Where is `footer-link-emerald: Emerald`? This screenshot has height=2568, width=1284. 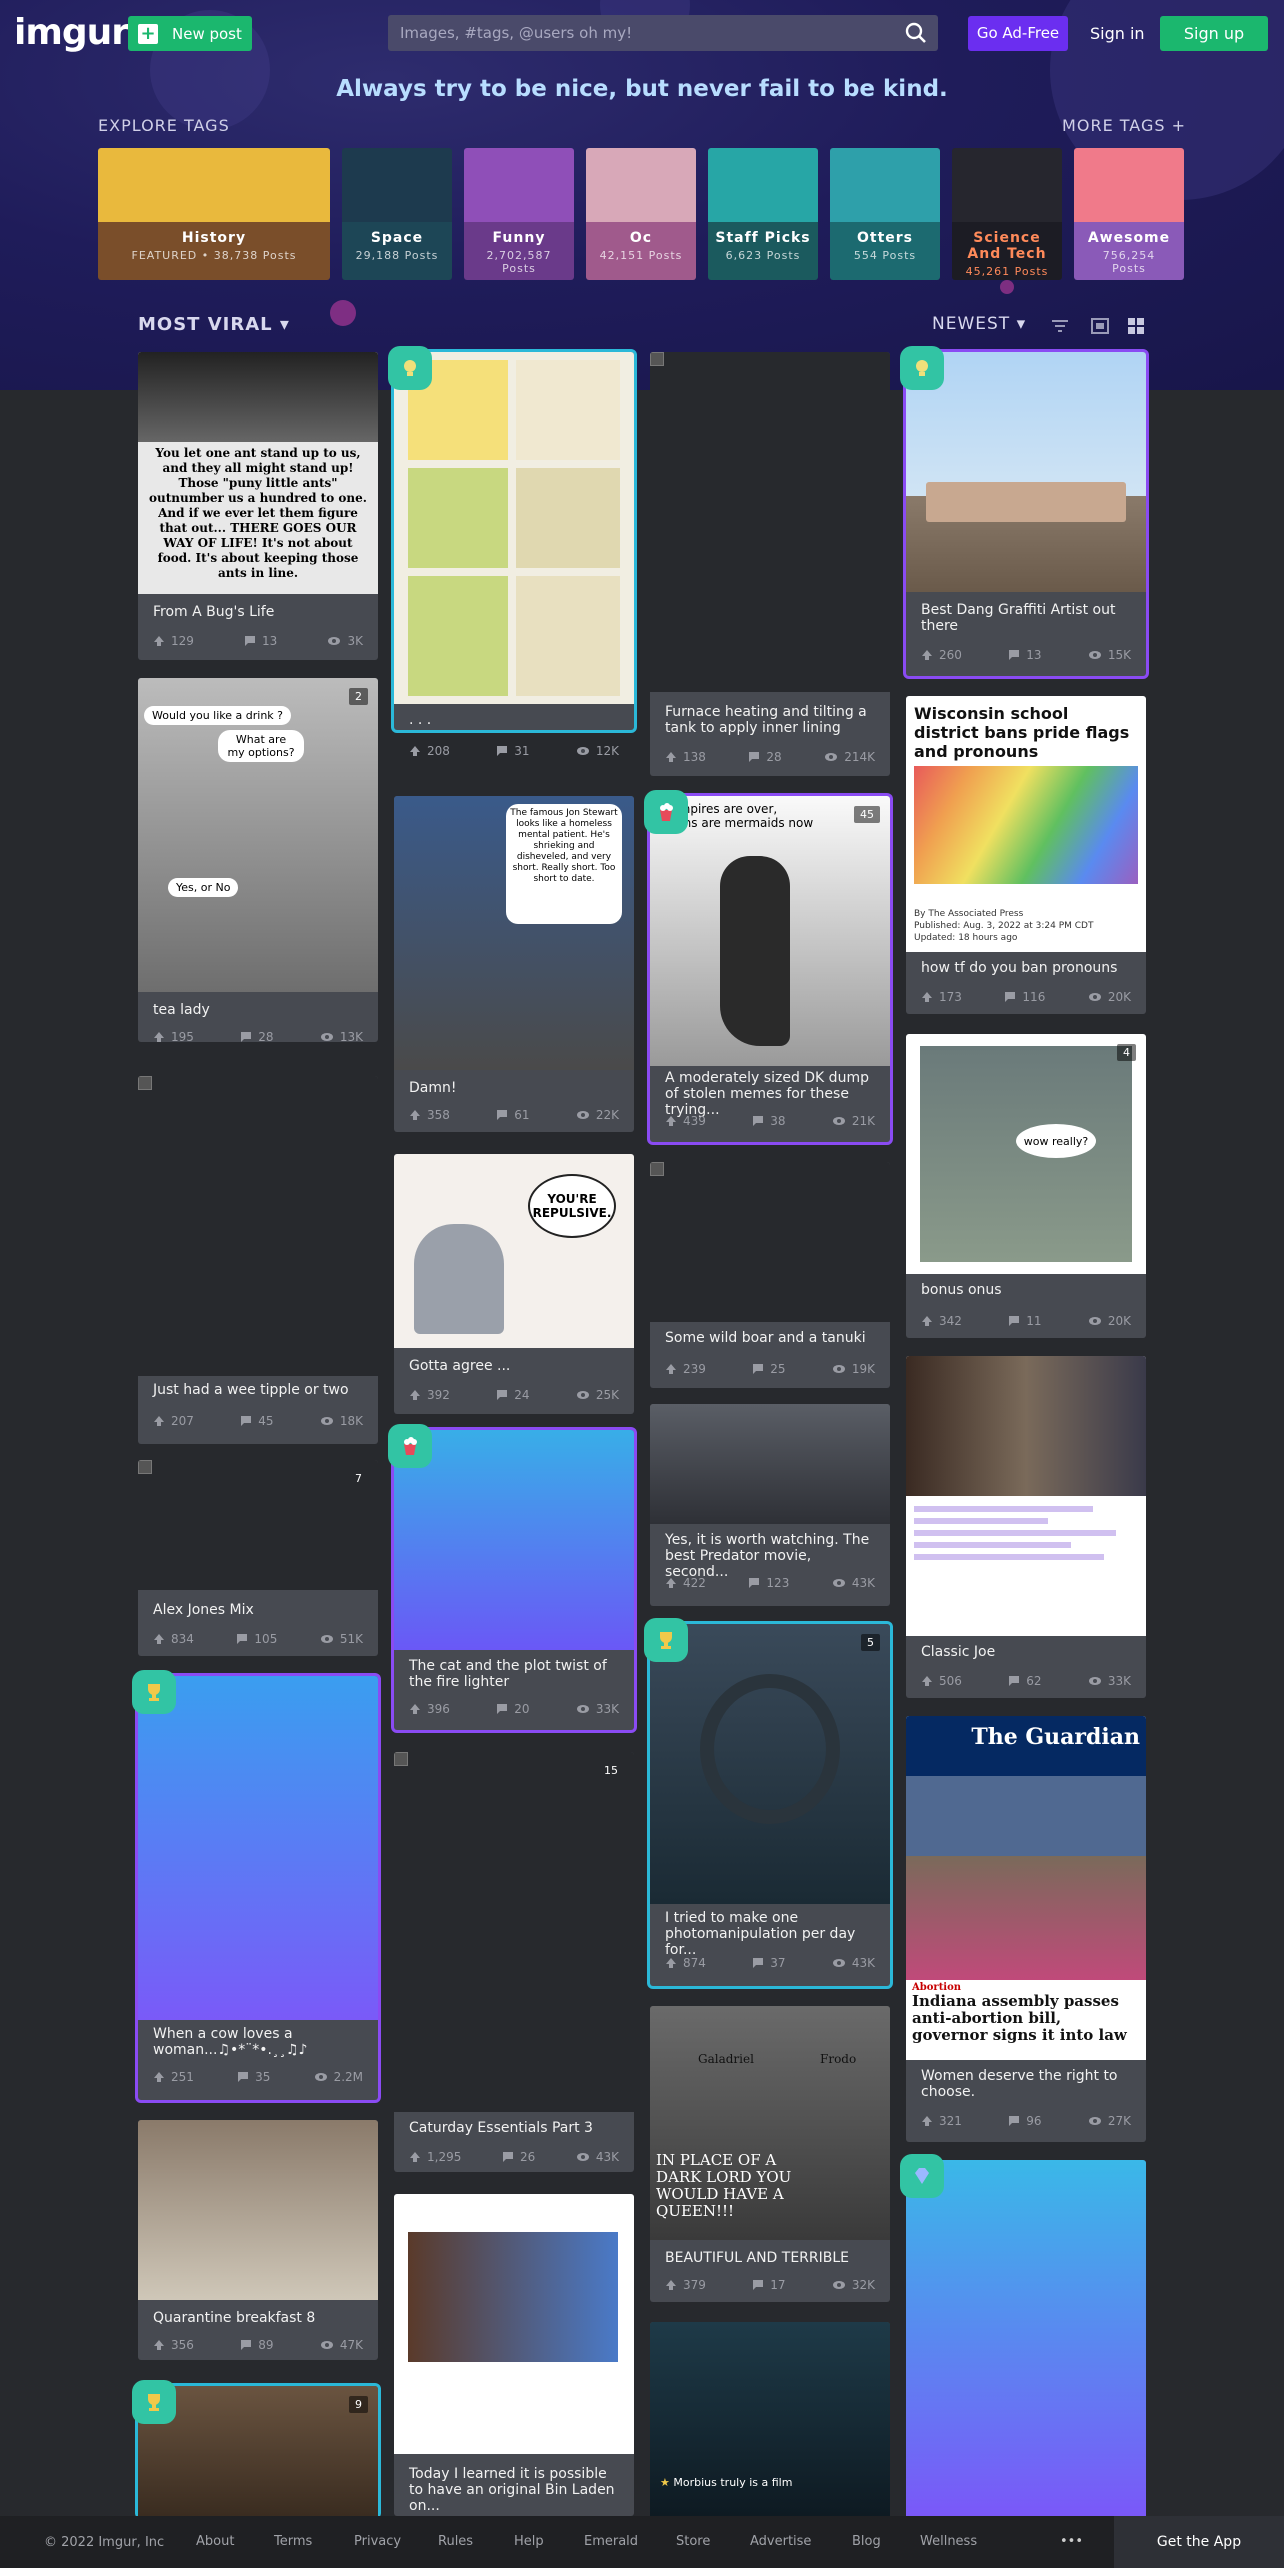 footer-link-emerald: Emerald is located at coordinates (611, 2541).